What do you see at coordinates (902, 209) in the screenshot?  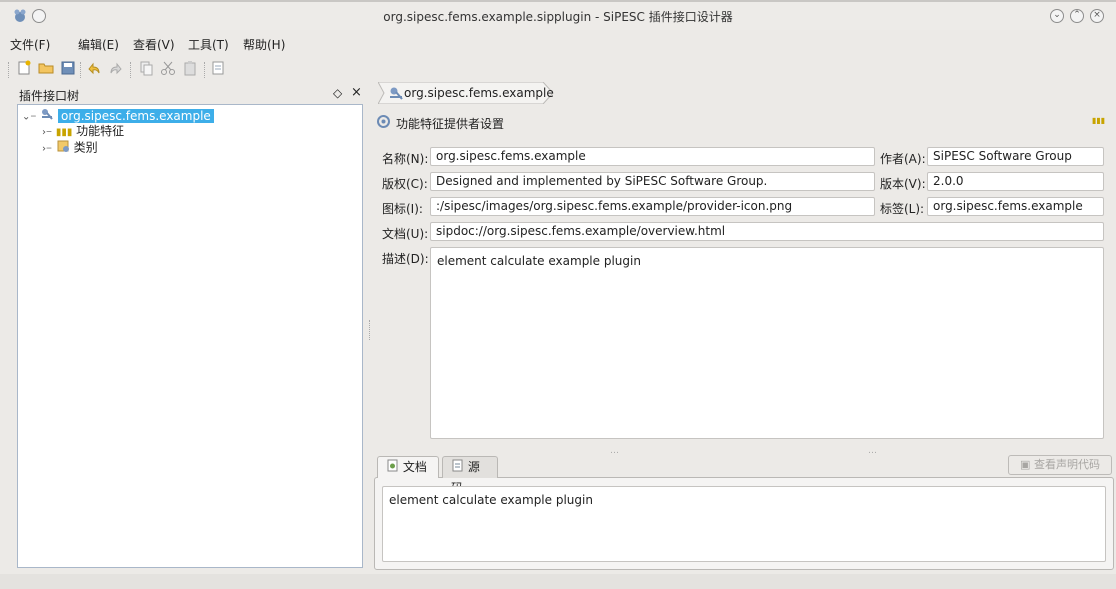 I see `tag-label: 标签(L):` at bounding box center [902, 209].